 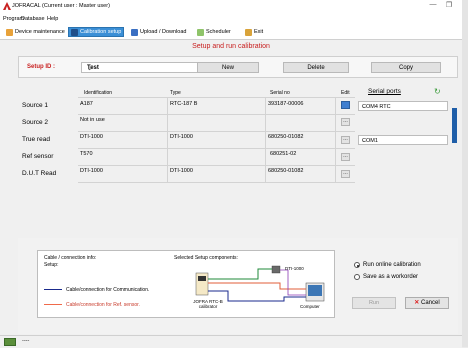 I want to click on upload-download-button: Upload / Download, so click(x=158, y=32).